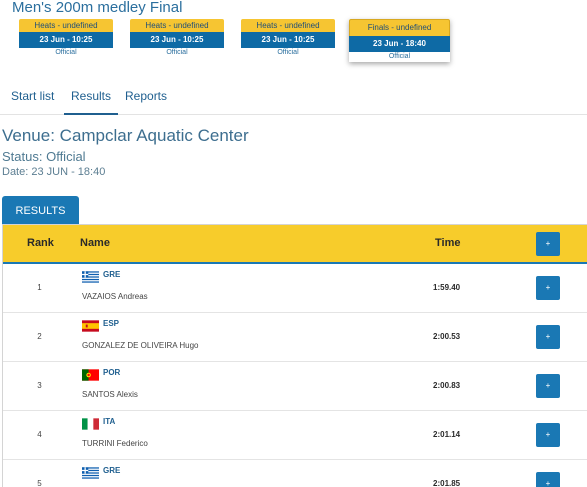 Image resolution: width=587 pixels, height=487 pixels. What do you see at coordinates (54, 172) in the screenshot?
I see `date-text: Date: 23 JUN - 18:40` at bounding box center [54, 172].